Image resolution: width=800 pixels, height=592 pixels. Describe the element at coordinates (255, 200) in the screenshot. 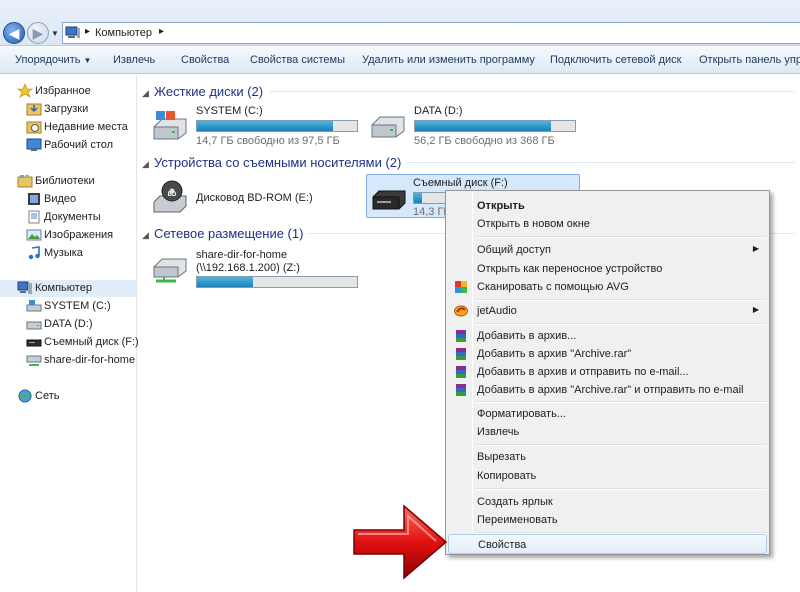

I see `drive-bd-rom-e: BD Дисковод BD-ROM (E:)` at that location.